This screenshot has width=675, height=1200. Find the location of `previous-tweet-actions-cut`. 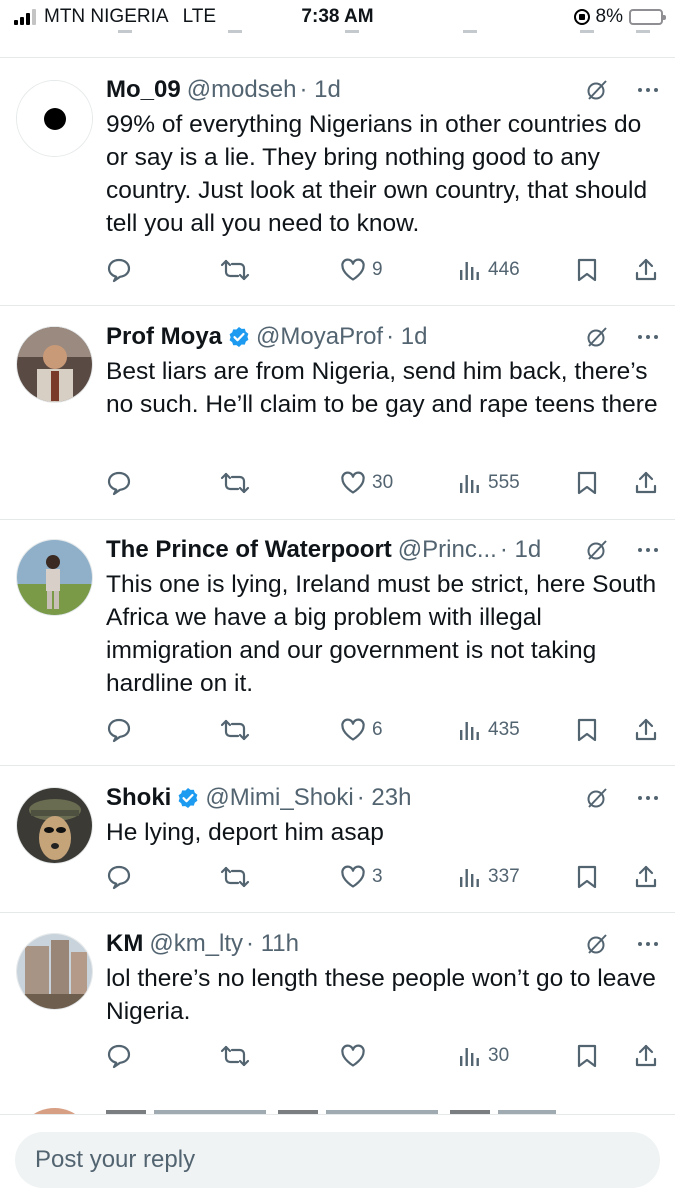

previous-tweet-actions-cut is located at coordinates (337, 33).